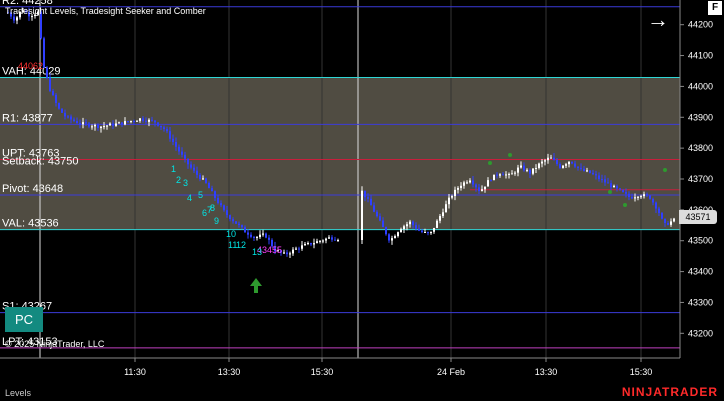 Image resolution: width=724 pixels, height=401 pixels. Describe the element at coordinates (715, 8) in the screenshot. I see `f-button: F` at that location.